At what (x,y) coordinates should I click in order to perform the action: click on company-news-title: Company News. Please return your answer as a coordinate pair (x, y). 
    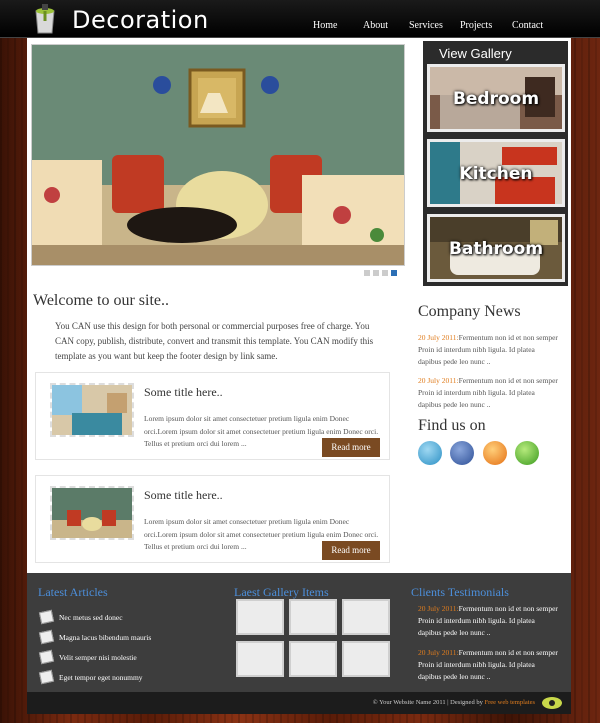
    Looking at the image, I should click on (469, 311).